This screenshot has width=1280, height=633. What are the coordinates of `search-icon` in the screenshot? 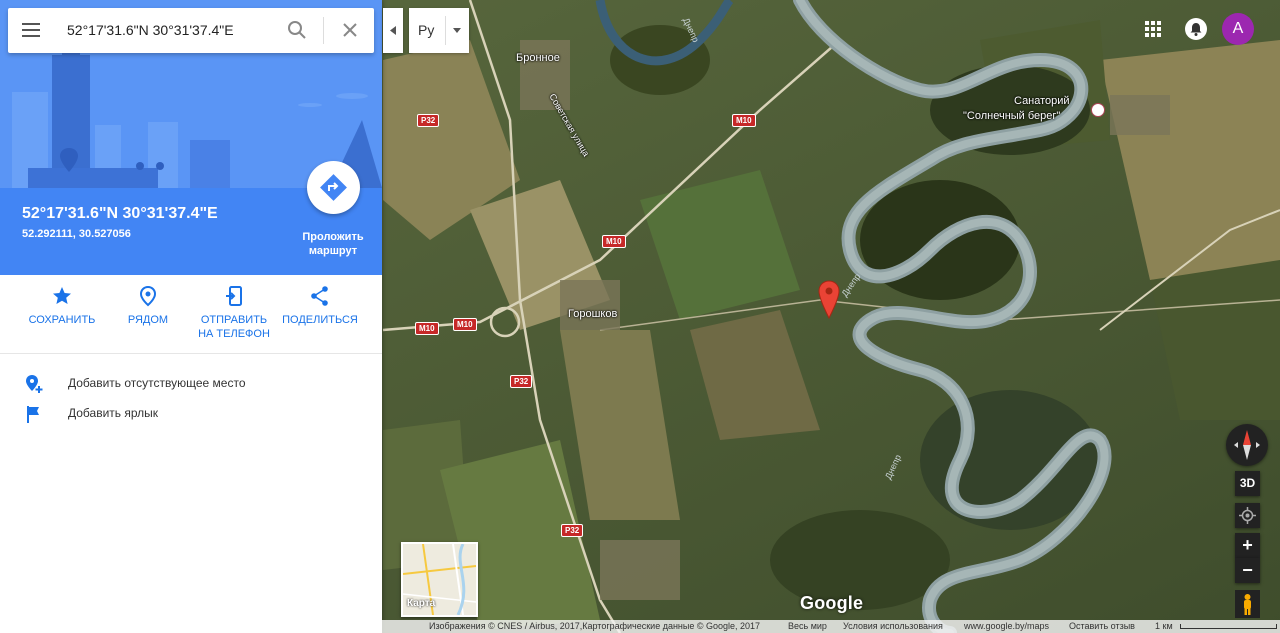 It's located at (297, 30).